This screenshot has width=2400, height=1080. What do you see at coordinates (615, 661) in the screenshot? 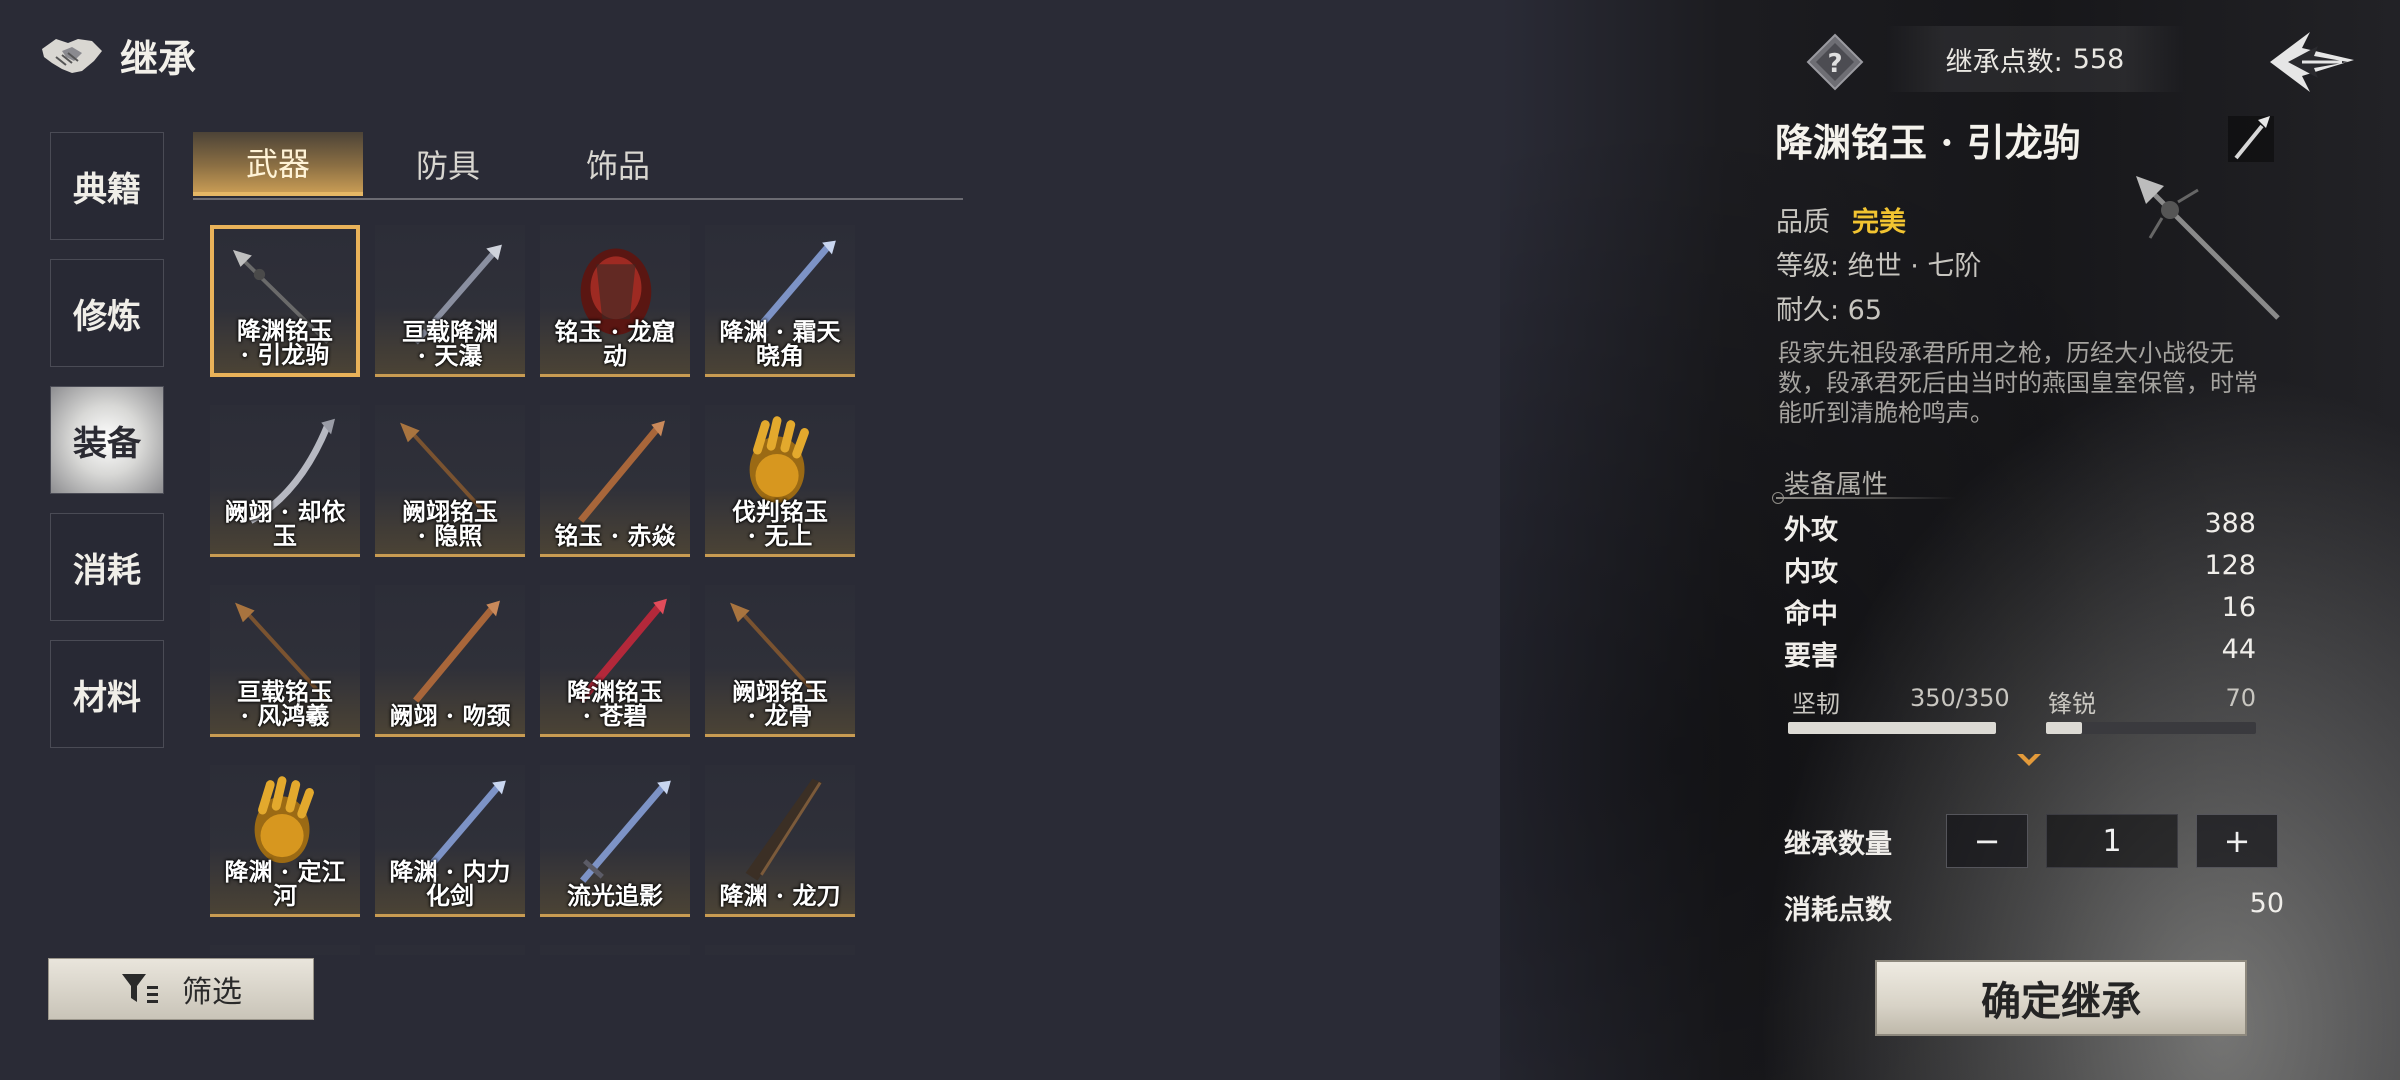
I see `item-slot: 降渊铭玉 · 苍碧` at bounding box center [615, 661].